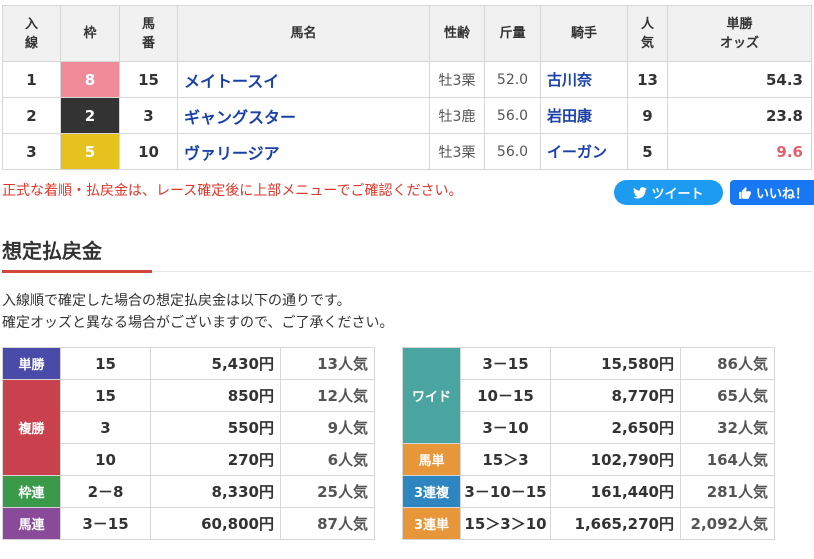  I want to click on header-odds-line2: オッズ, so click(739, 43).